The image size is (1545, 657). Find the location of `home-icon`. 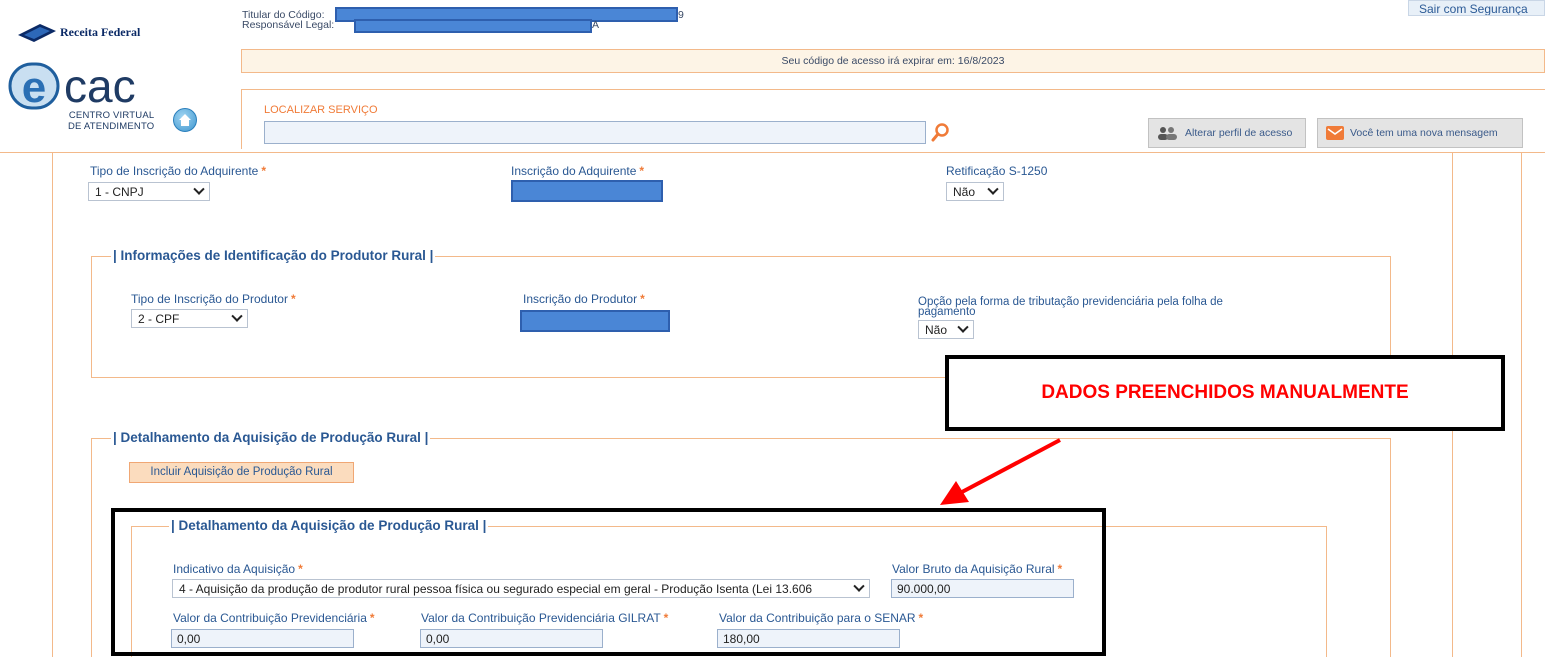

home-icon is located at coordinates (185, 120).